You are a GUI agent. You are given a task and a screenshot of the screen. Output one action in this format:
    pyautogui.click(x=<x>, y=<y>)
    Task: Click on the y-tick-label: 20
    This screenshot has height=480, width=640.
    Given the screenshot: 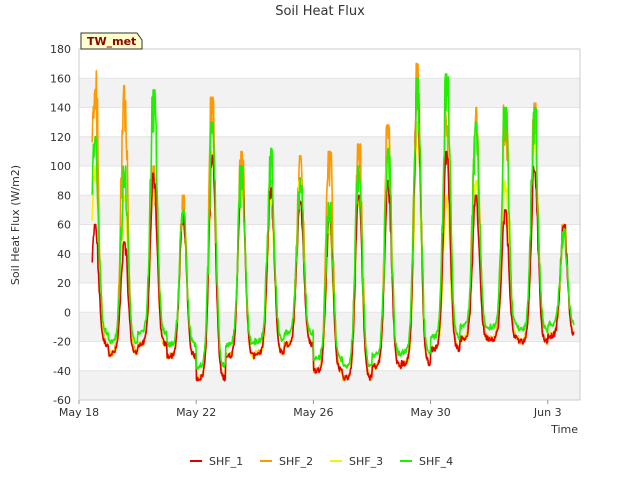 What is the action you would take?
    pyautogui.click(x=64, y=283)
    